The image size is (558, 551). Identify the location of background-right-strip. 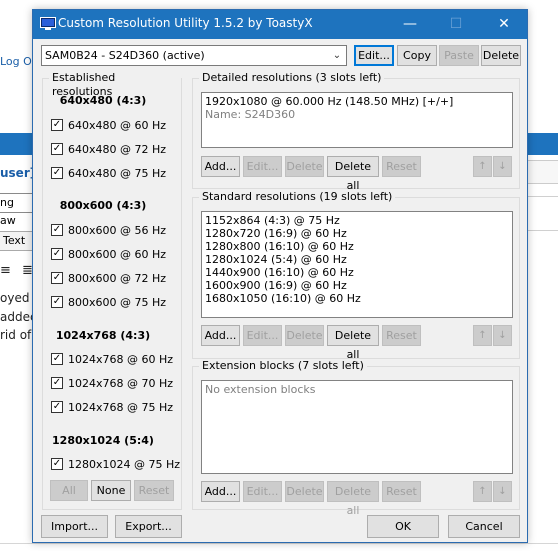
(543, 144).